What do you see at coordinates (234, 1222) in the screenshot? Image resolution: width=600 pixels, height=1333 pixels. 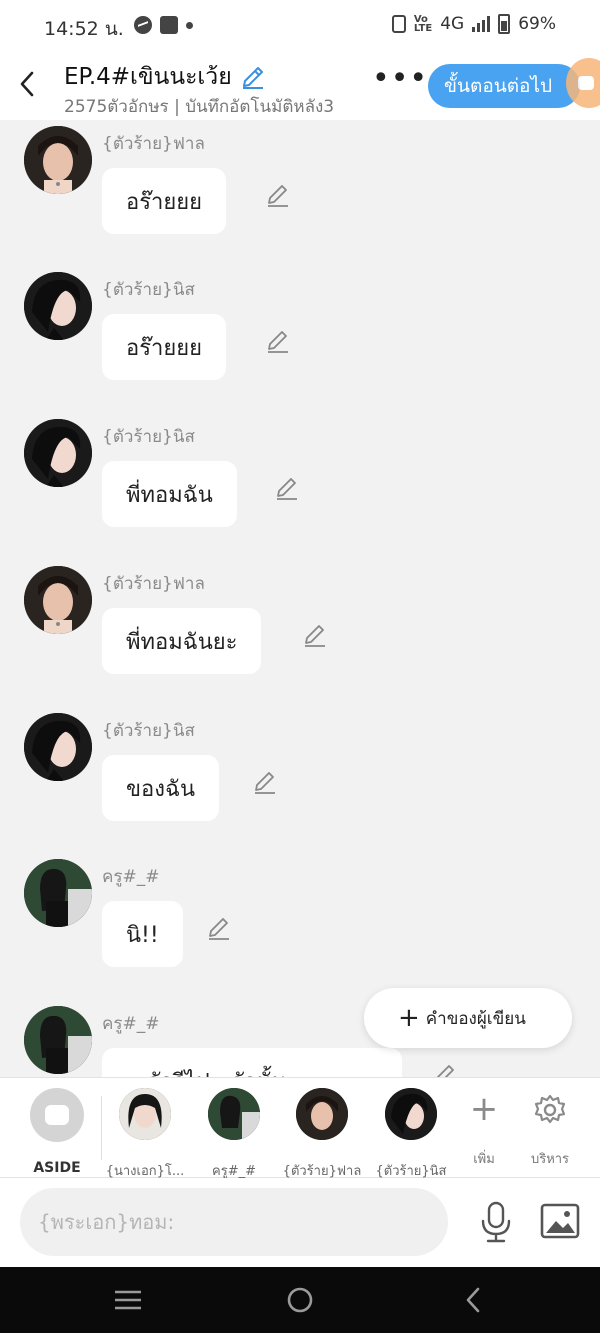 I see `message-input` at bounding box center [234, 1222].